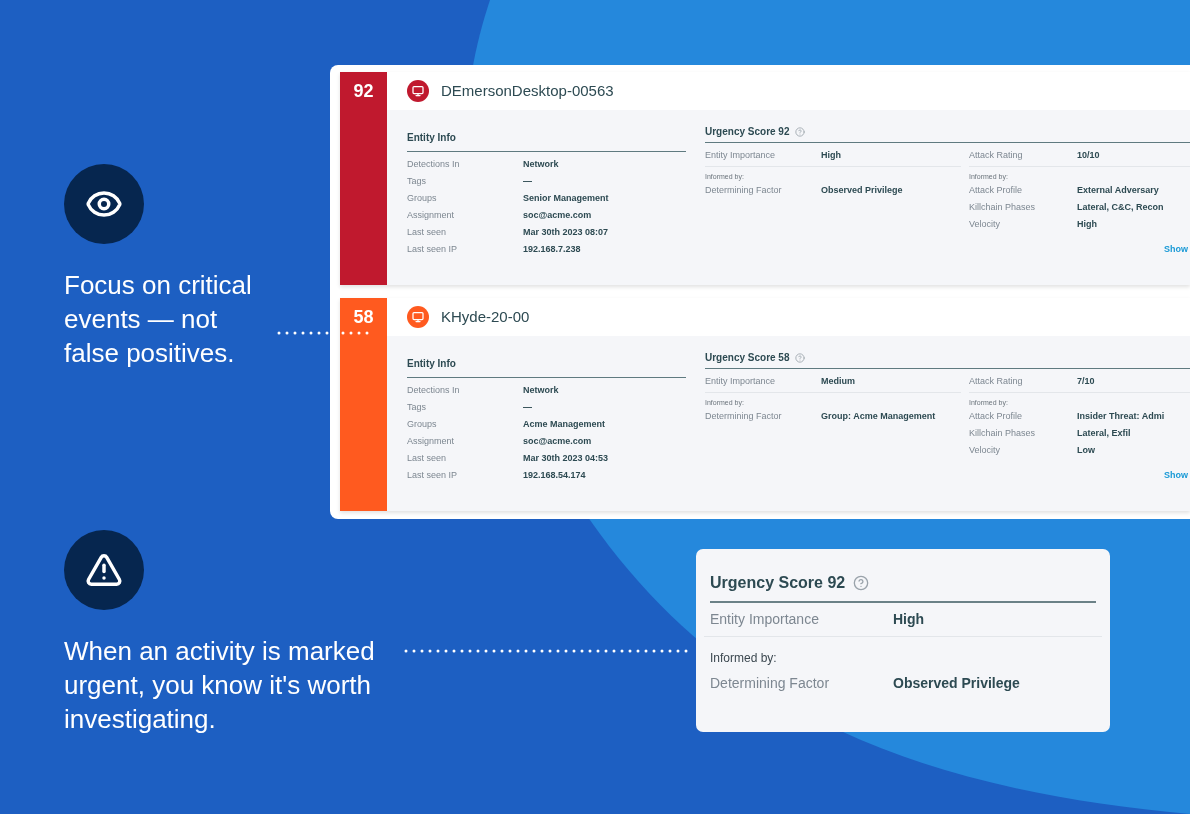 Image resolution: width=1190 pixels, height=814 pixels. Describe the element at coordinates (1104, 434) in the screenshot. I see `field-value: Lateral, Exfil` at that location.